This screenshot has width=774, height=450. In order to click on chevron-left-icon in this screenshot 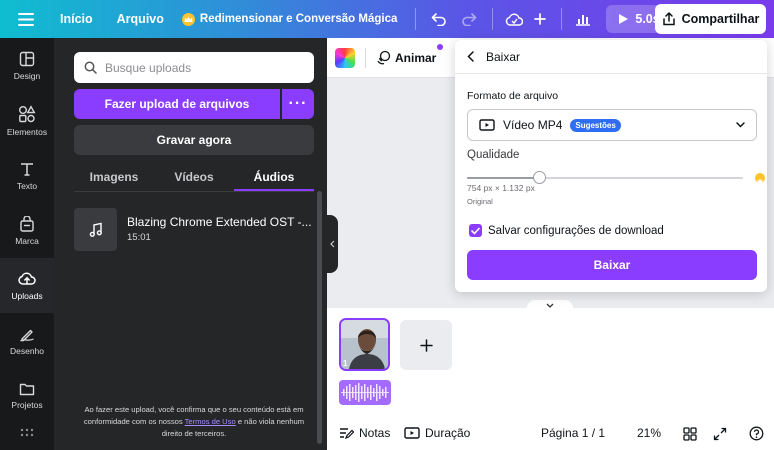, I will do `click(470, 56)`.